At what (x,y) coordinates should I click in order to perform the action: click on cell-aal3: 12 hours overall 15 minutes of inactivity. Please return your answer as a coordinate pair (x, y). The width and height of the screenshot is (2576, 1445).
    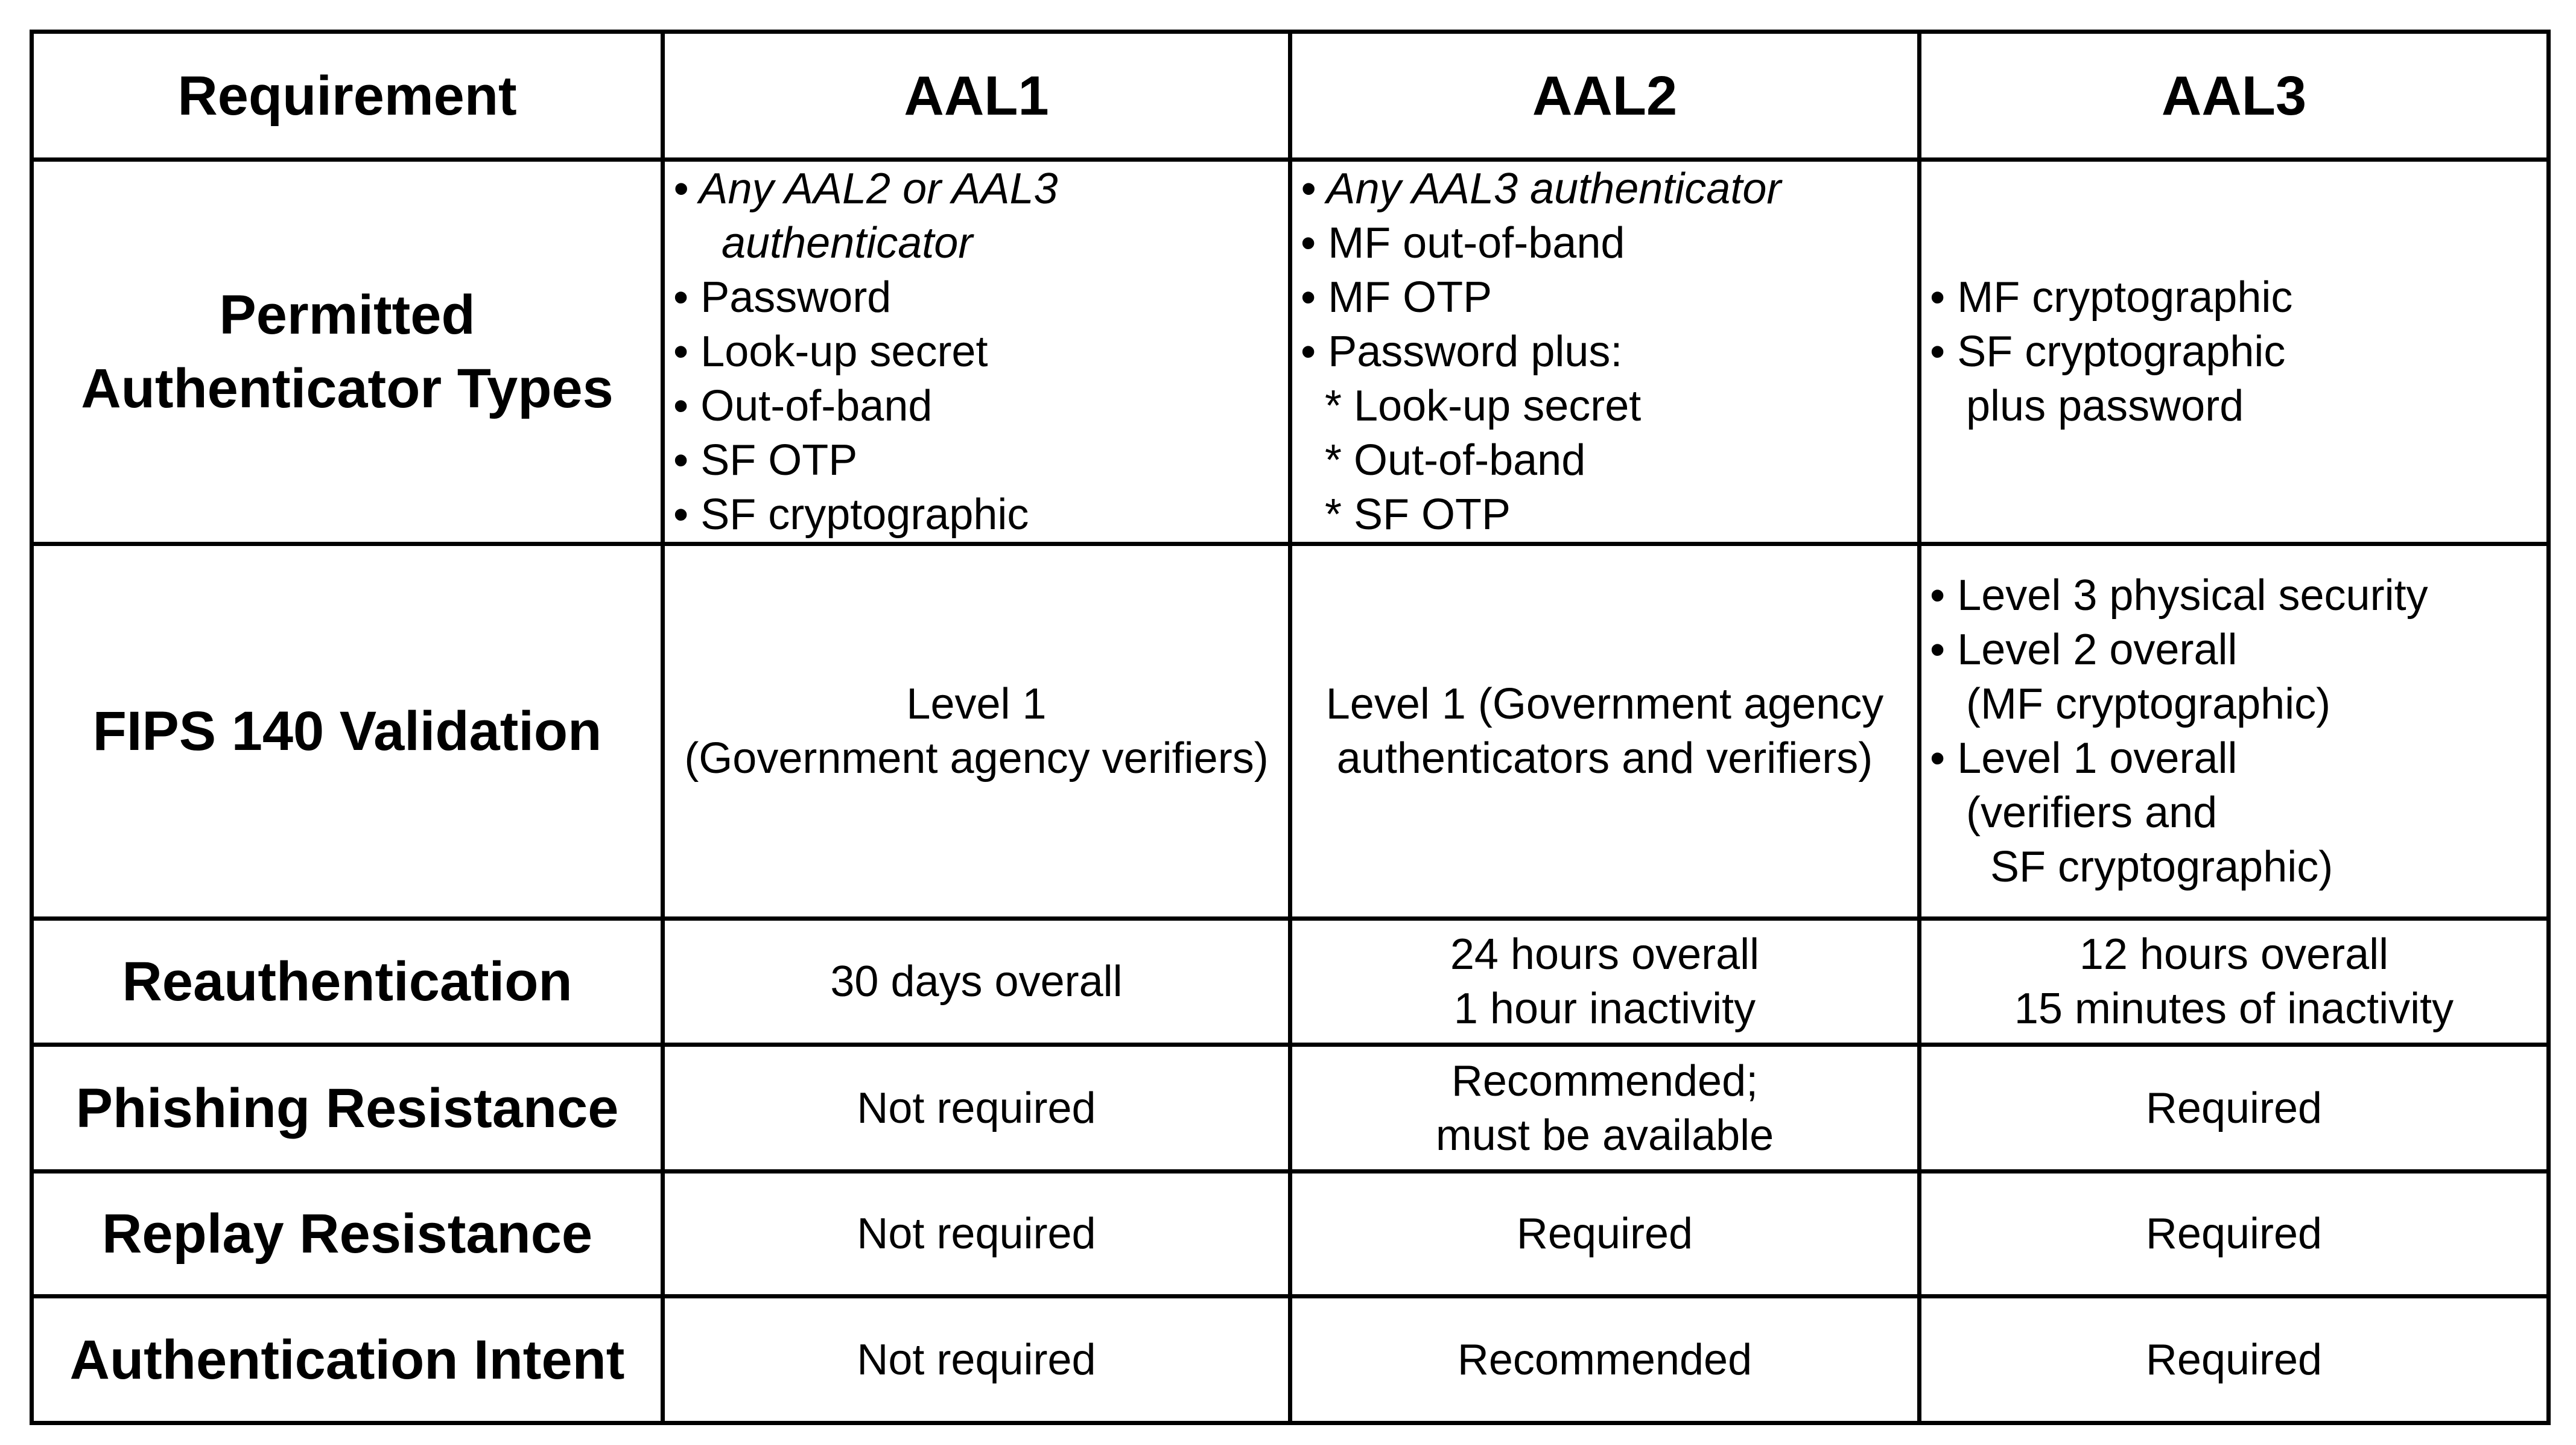
    Looking at the image, I should click on (2234, 981).